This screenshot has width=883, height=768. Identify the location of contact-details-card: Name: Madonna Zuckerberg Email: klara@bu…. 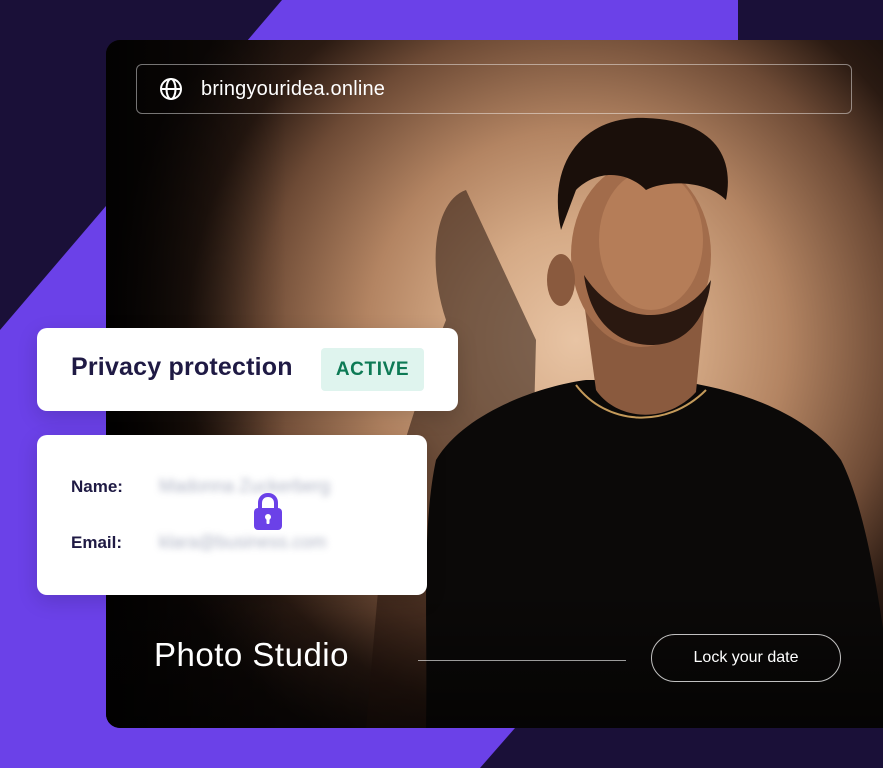
(232, 515).